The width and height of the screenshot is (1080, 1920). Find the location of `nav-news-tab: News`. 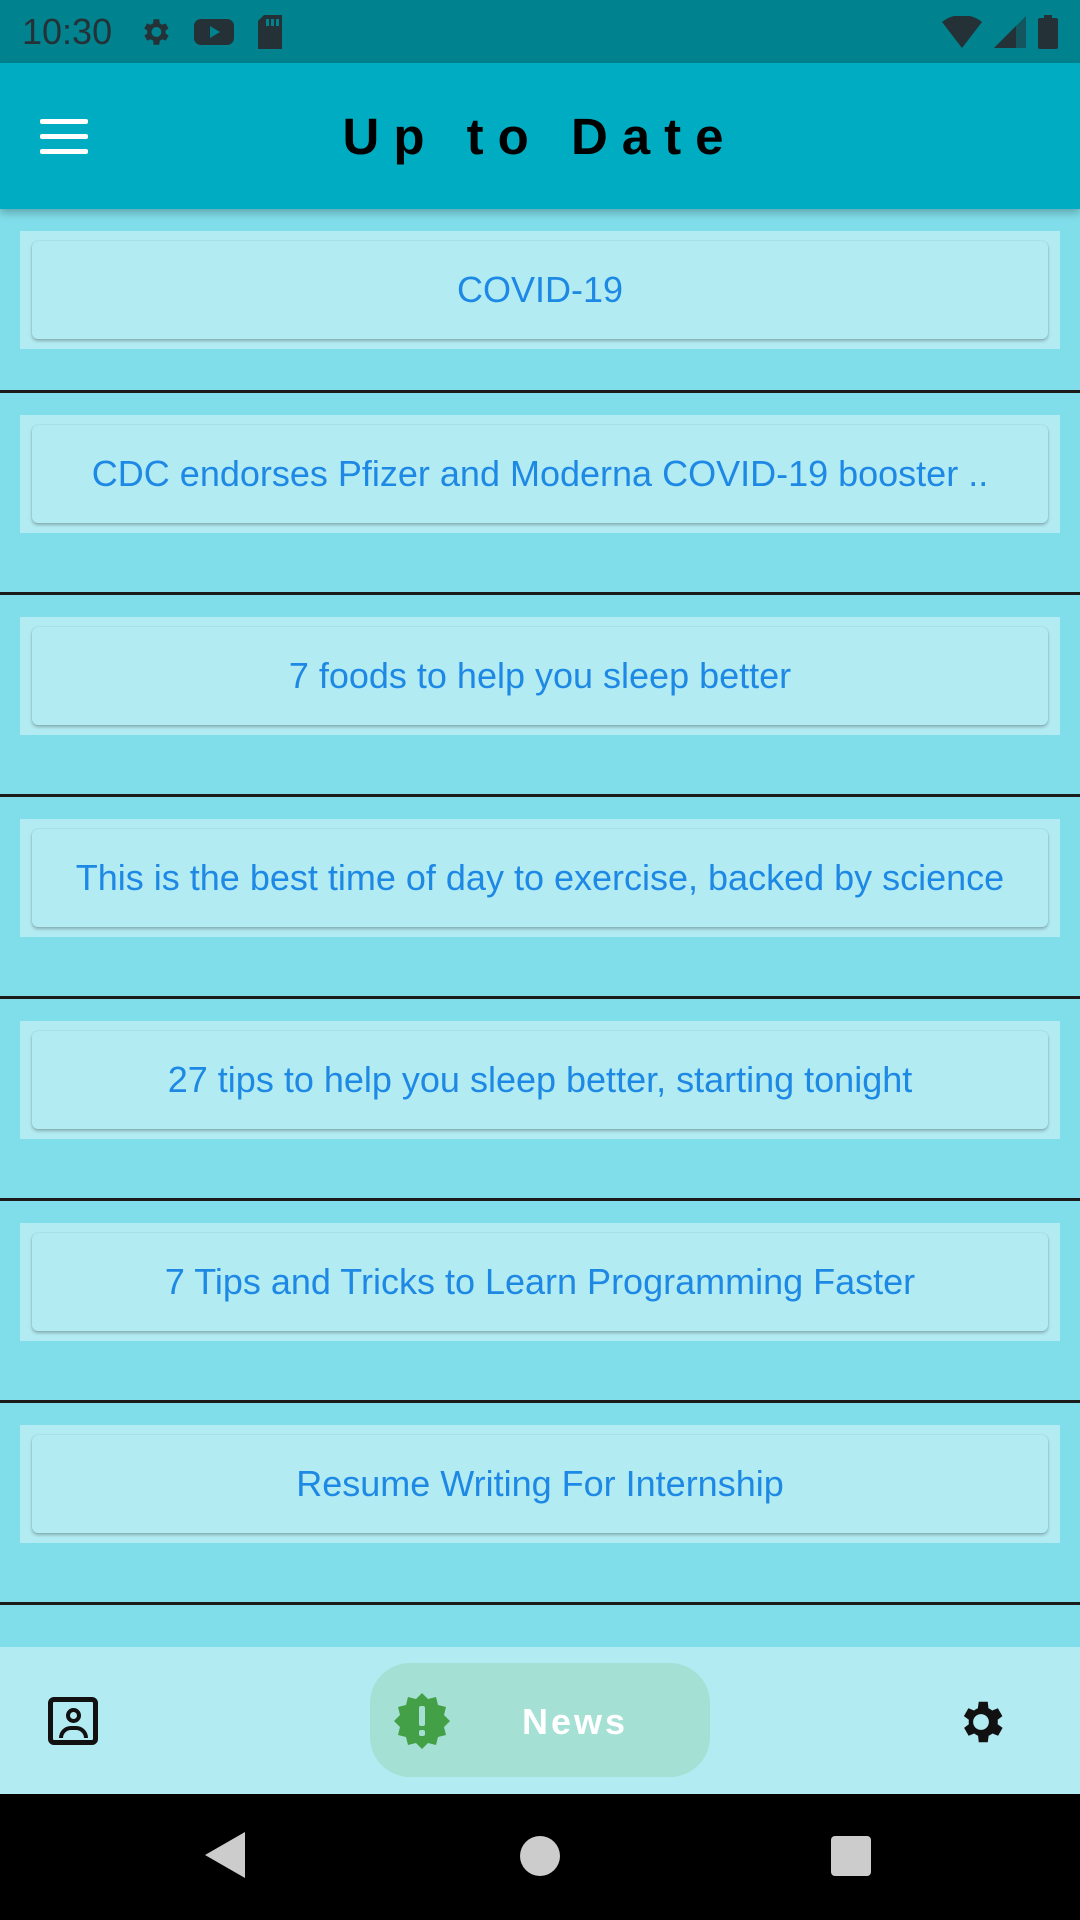

nav-news-tab: News is located at coordinates (540, 1720).